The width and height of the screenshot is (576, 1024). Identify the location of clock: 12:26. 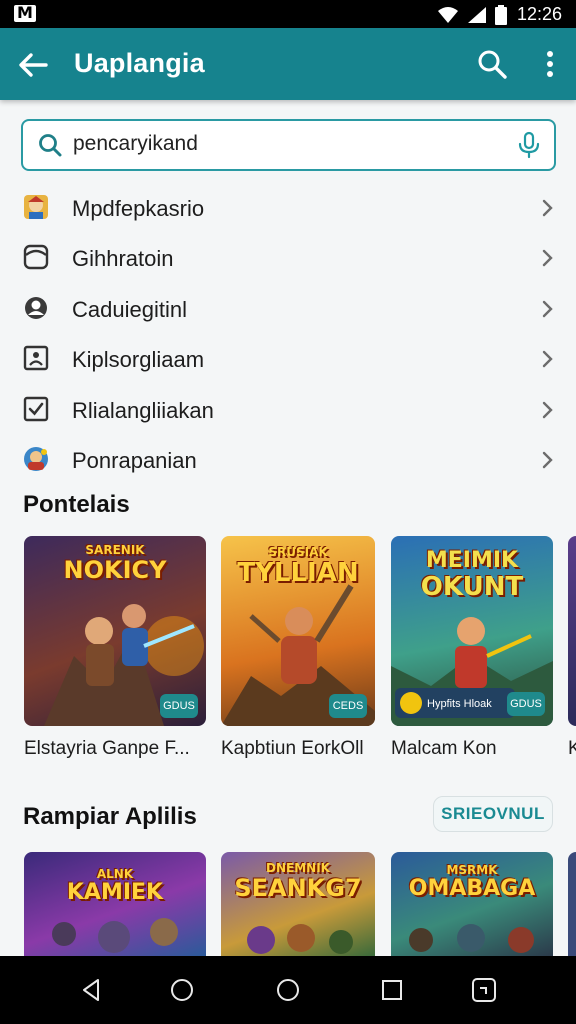
(539, 14).